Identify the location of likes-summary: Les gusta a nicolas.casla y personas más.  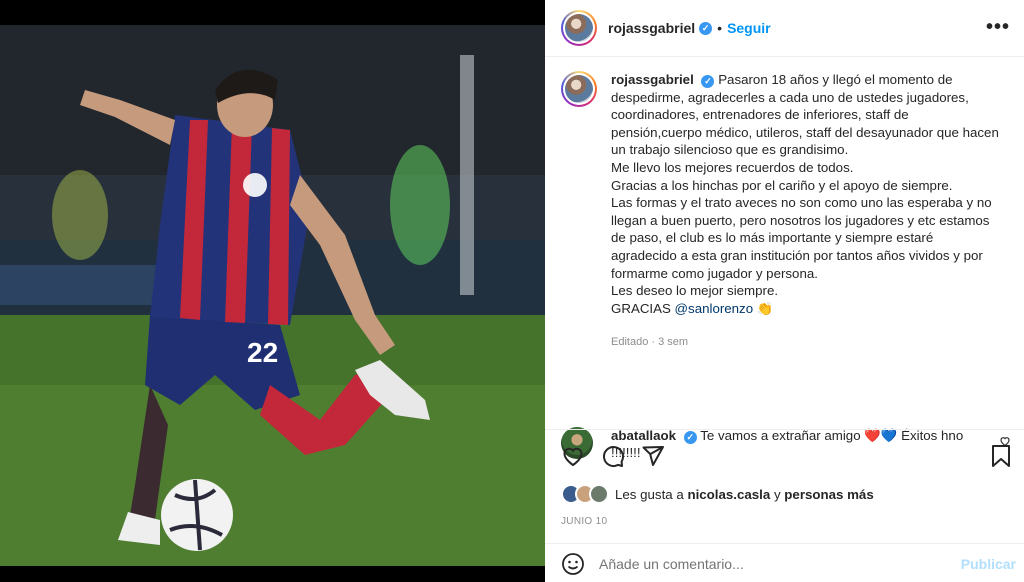
(717, 494).